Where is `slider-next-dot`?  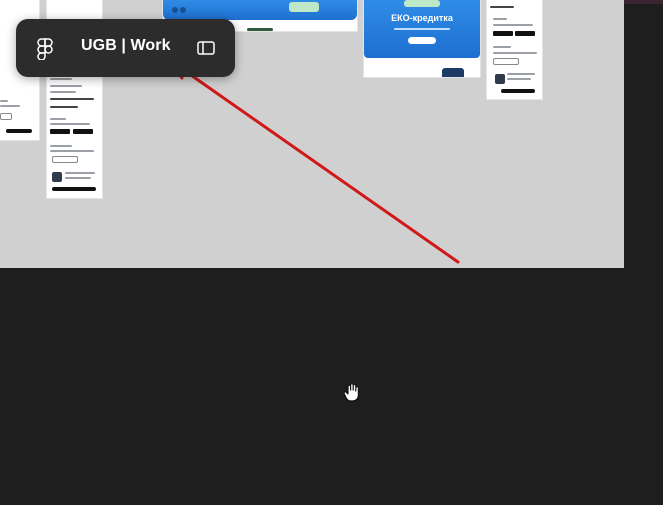
slider-next-dot is located at coordinates (183, 10).